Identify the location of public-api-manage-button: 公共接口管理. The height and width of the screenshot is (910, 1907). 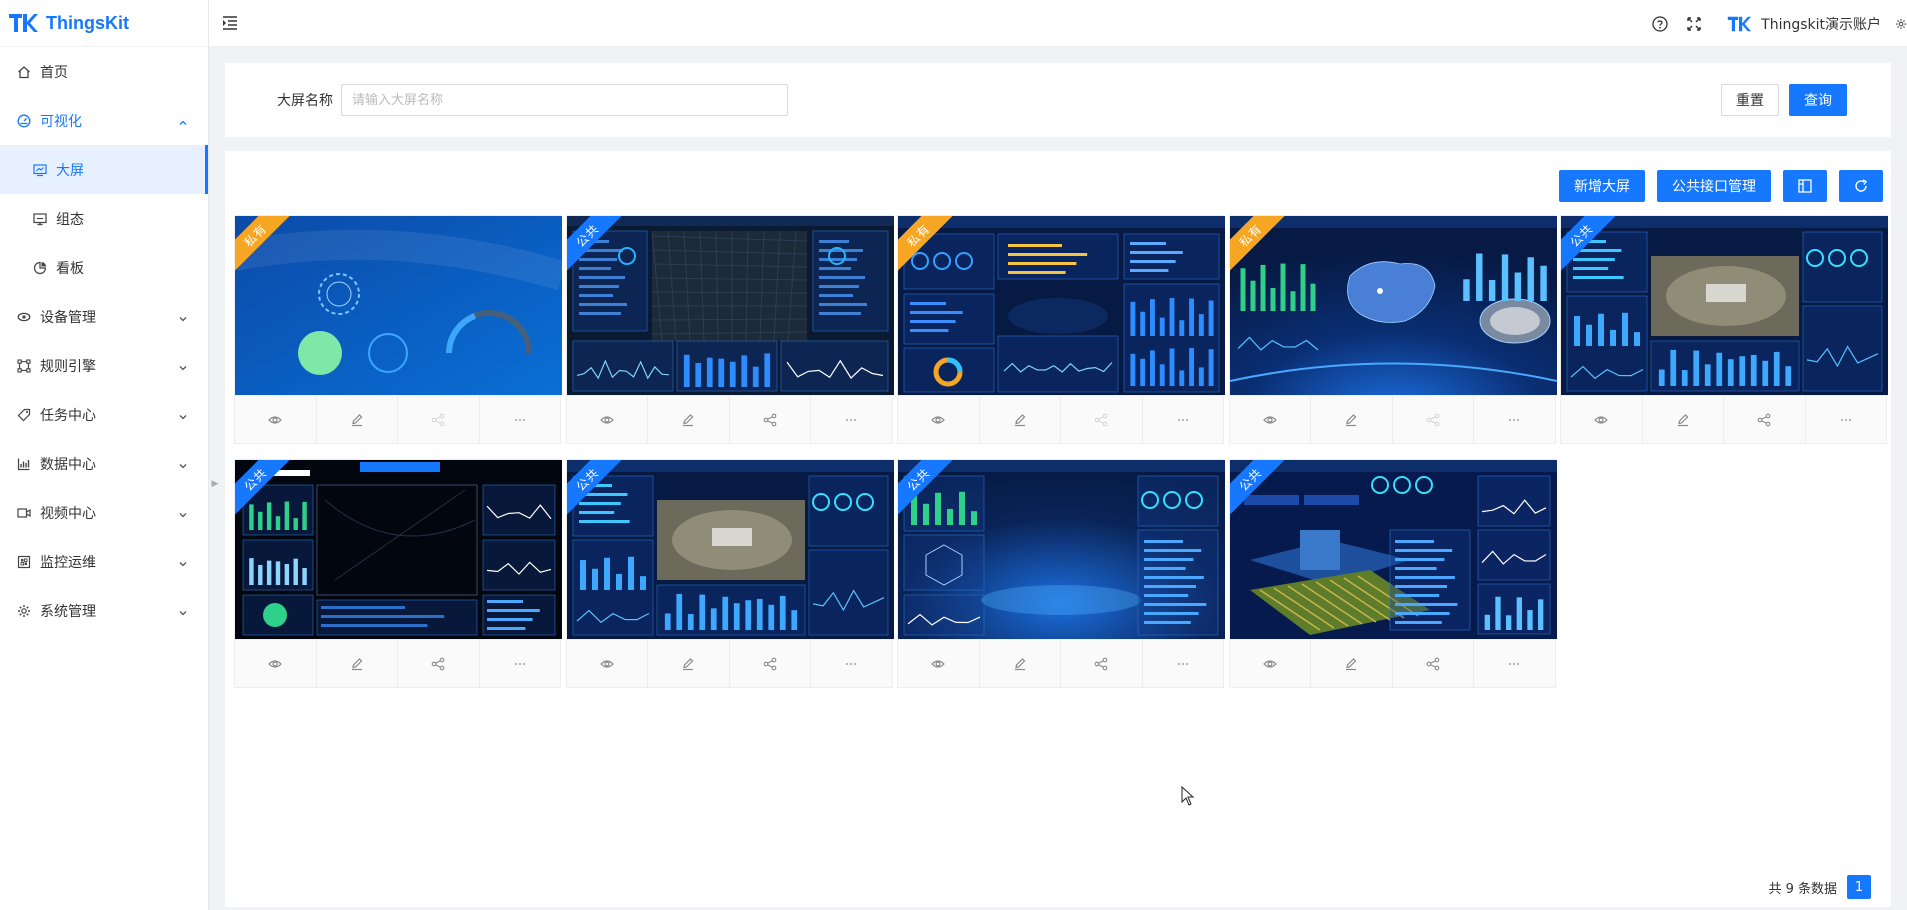
(1714, 186).